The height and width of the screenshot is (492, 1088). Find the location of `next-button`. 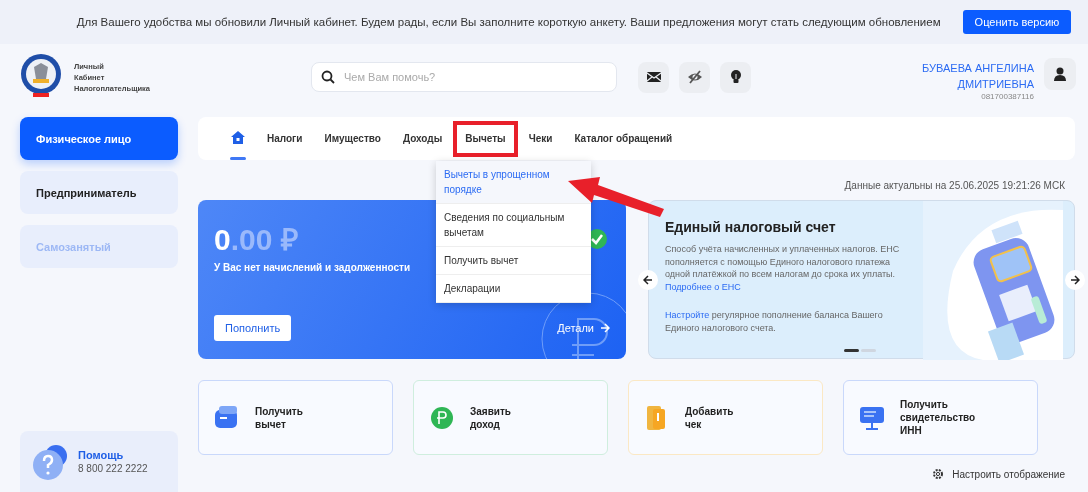

next-button is located at coordinates (1075, 280).